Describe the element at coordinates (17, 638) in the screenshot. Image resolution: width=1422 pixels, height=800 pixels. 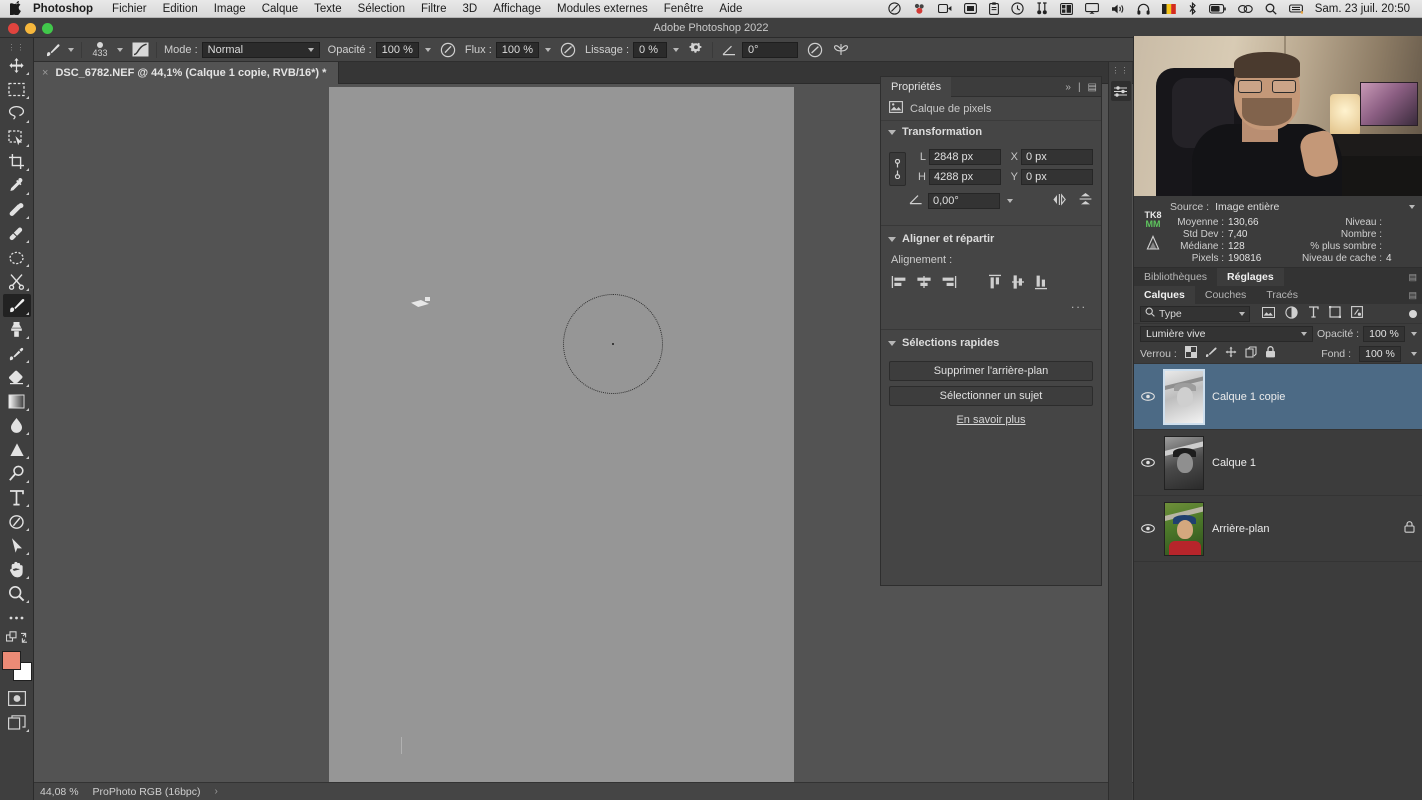
I see `swap-default-colors` at that location.